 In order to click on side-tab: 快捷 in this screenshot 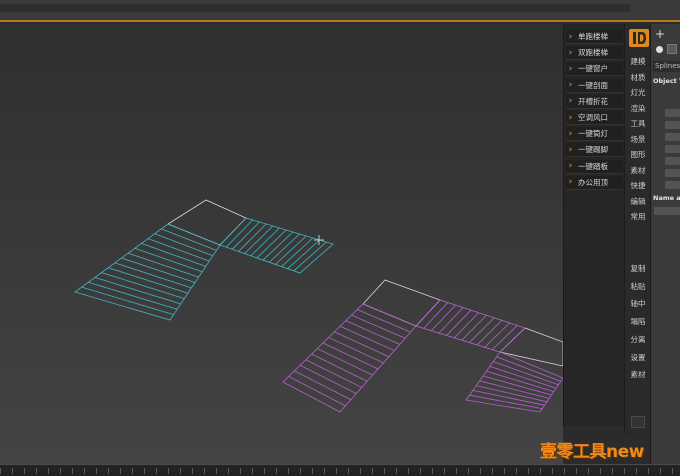, I will do `click(638, 185)`.